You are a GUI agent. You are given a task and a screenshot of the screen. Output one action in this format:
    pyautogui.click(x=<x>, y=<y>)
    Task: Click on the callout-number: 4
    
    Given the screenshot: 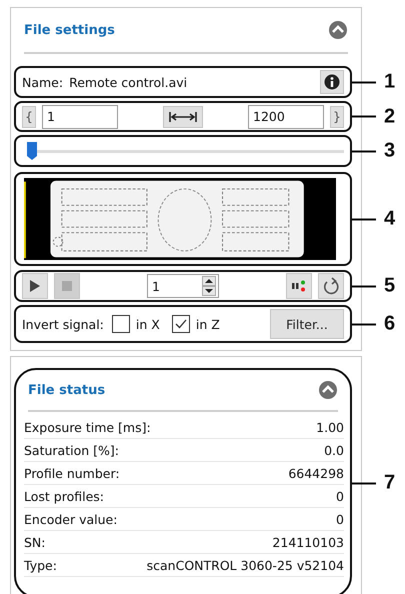 What is the action you would take?
    pyautogui.click(x=390, y=219)
    